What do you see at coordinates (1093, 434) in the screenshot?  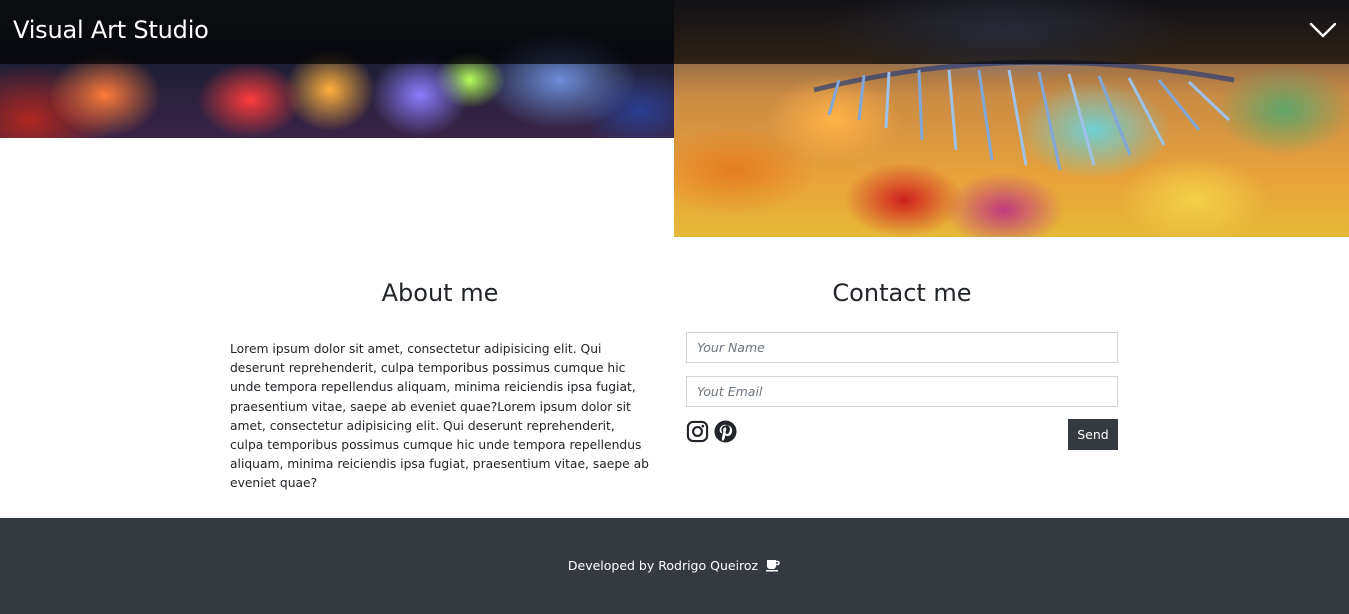 I see `send-button: Send` at bounding box center [1093, 434].